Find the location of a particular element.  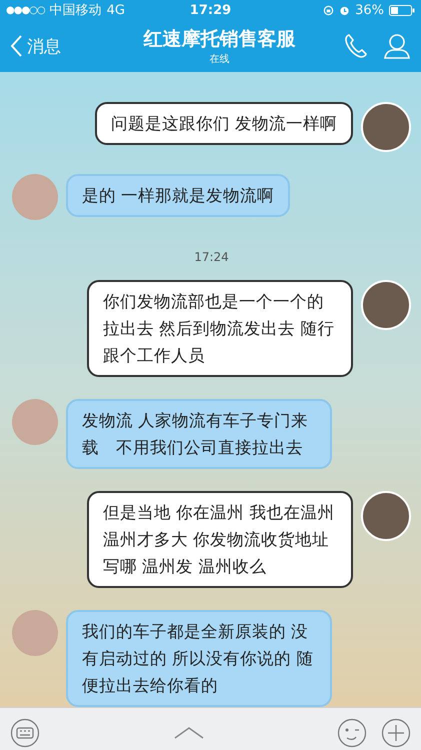

keyboard-icon is located at coordinates (25, 733).